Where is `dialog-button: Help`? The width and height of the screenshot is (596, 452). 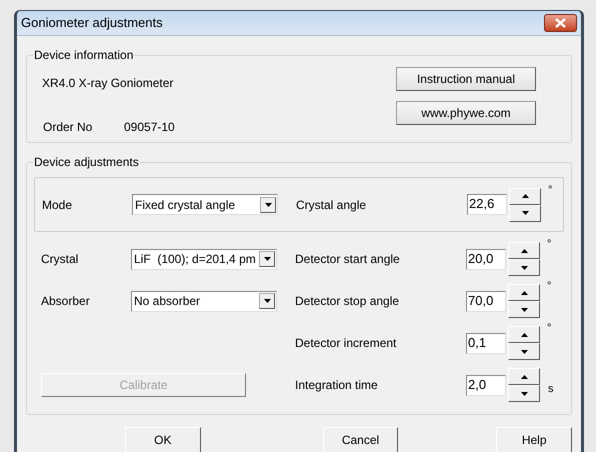
dialog-button: Help is located at coordinates (534, 439).